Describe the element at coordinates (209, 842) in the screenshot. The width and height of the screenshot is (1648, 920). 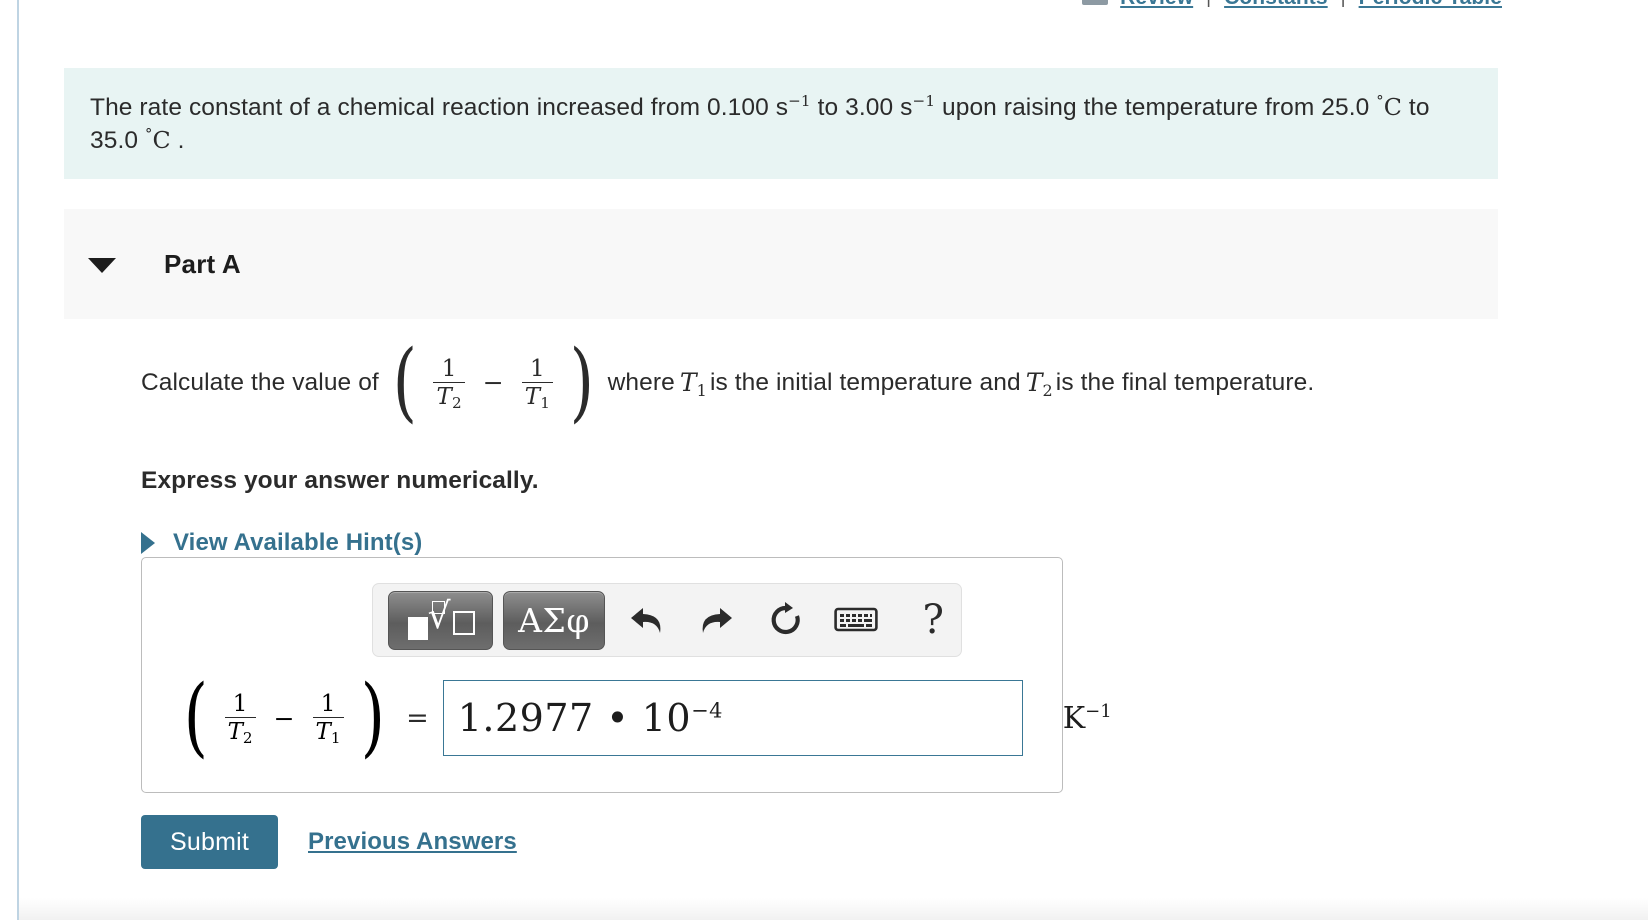
I see `submit-button: Submit` at that location.